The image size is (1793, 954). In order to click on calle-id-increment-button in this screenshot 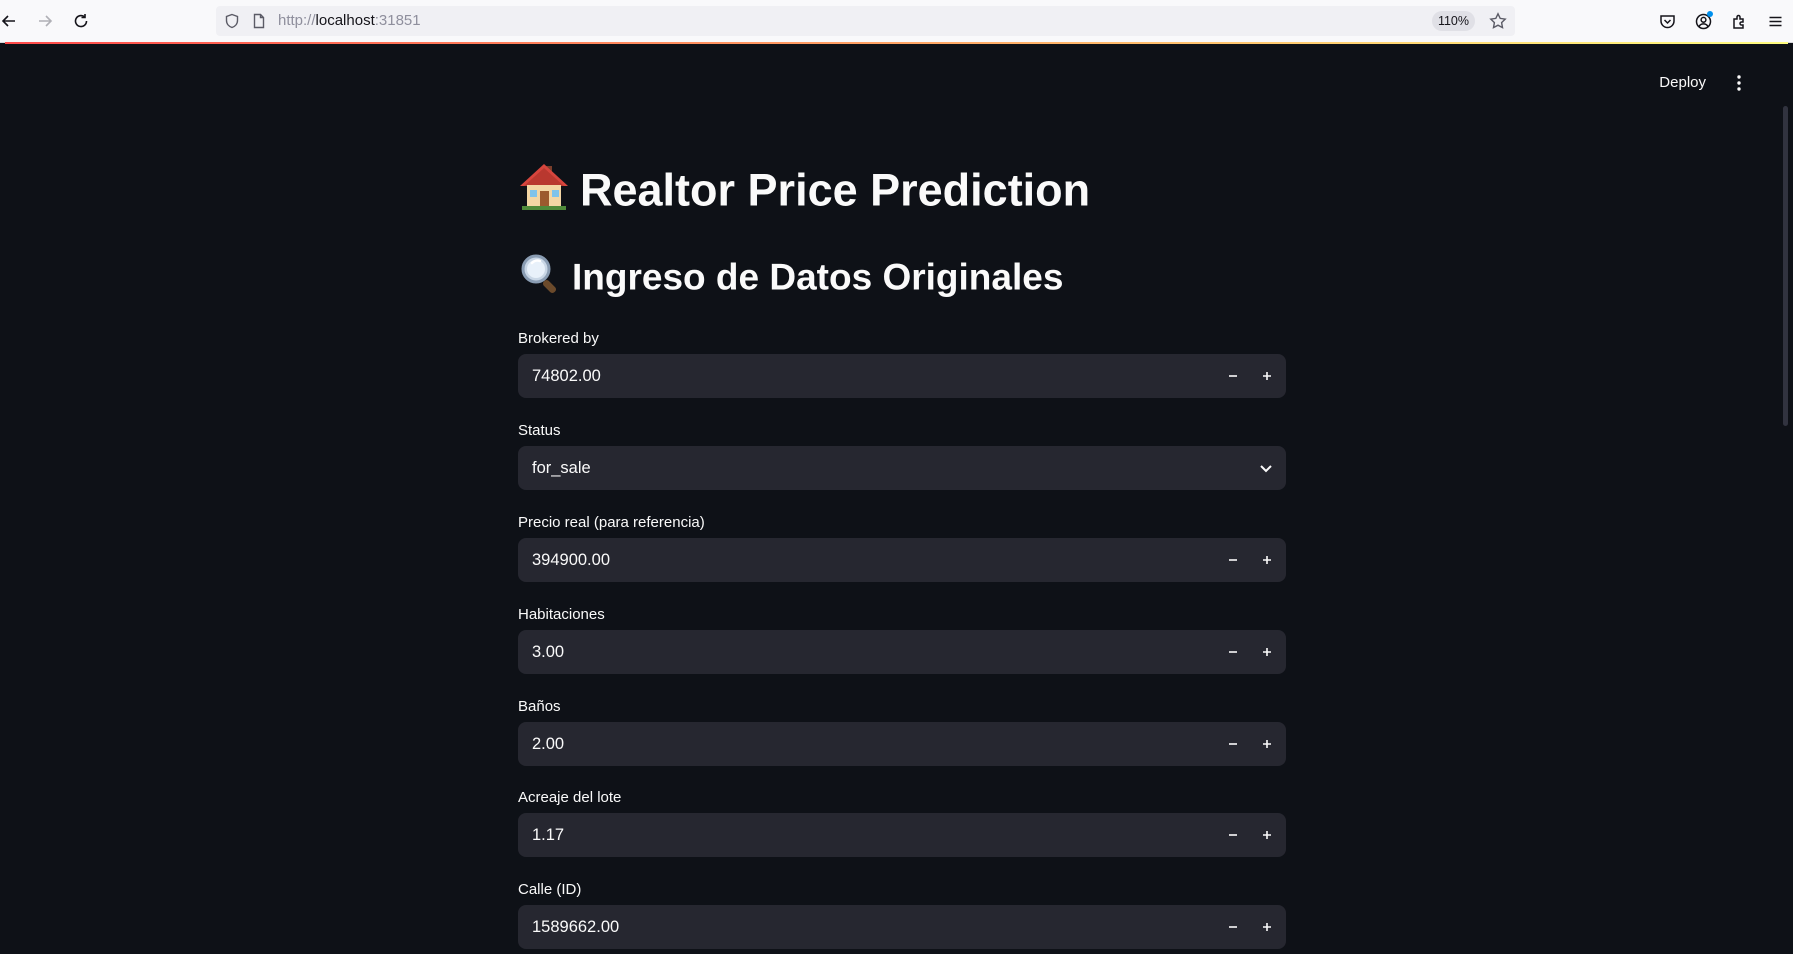, I will do `click(1267, 927)`.